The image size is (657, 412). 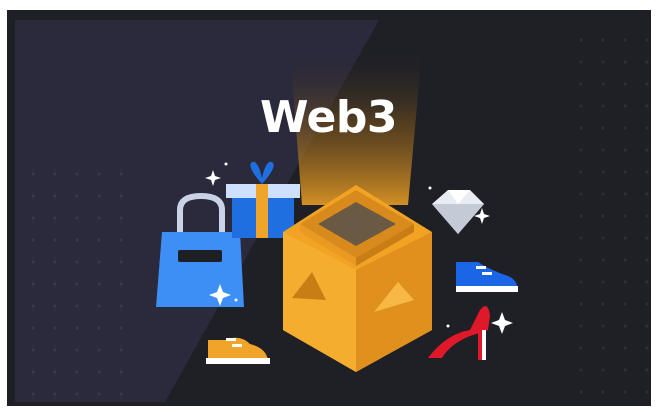 I want to click on banner-title: Web3, so click(x=328, y=117).